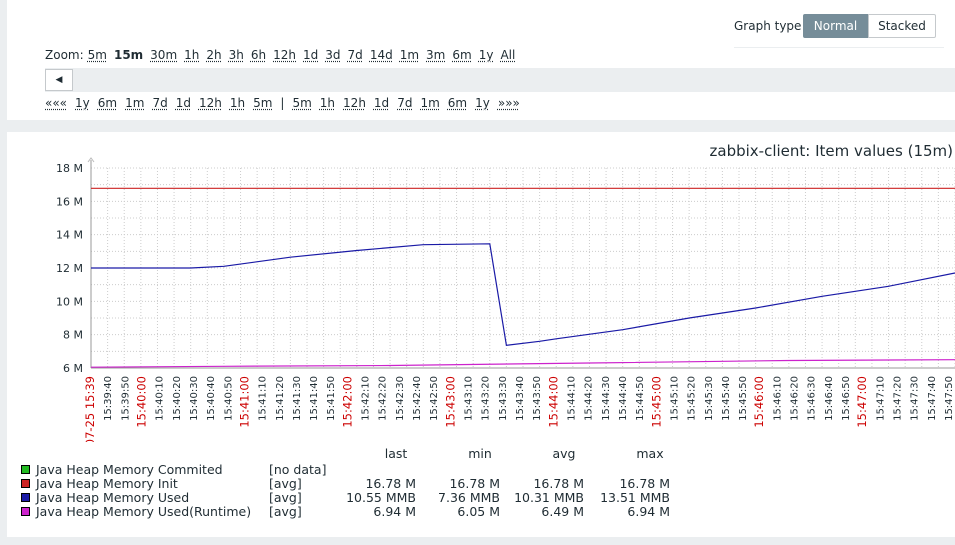 The width and height of the screenshot is (955, 545). Describe the element at coordinates (461, 55) in the screenshot. I see `zoom-6m: 6m` at that location.